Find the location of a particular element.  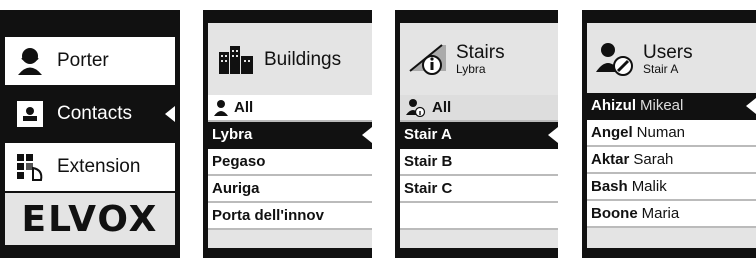

list-item: Ahizul Mikeal is located at coordinates (671, 106).